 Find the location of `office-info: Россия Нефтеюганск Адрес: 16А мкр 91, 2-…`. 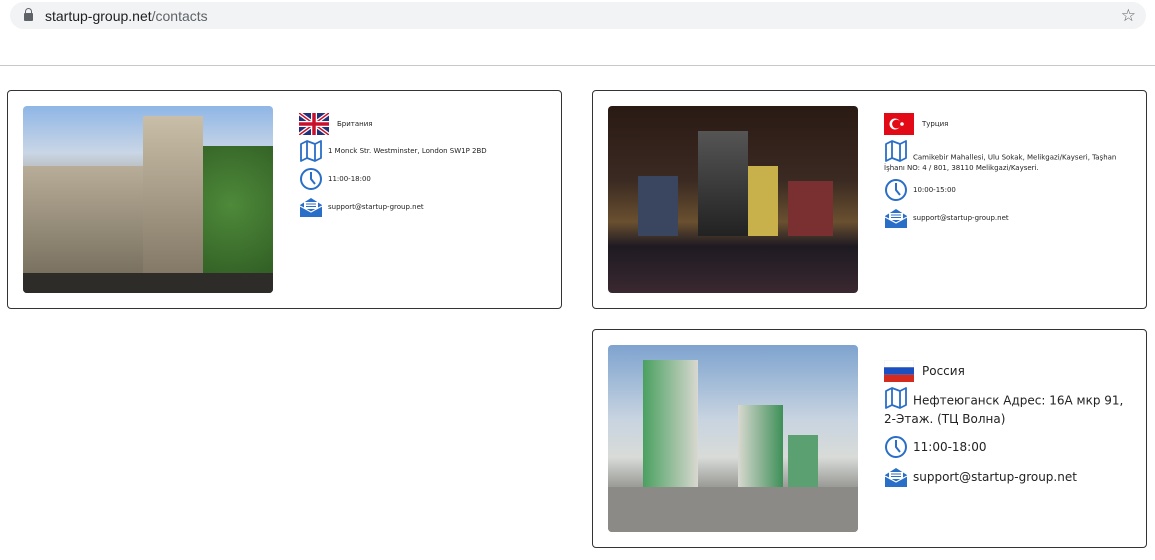

office-info: Россия Нефтеюганск Адрес: 16А мкр 91, 2-… is located at coordinates (1008, 426).